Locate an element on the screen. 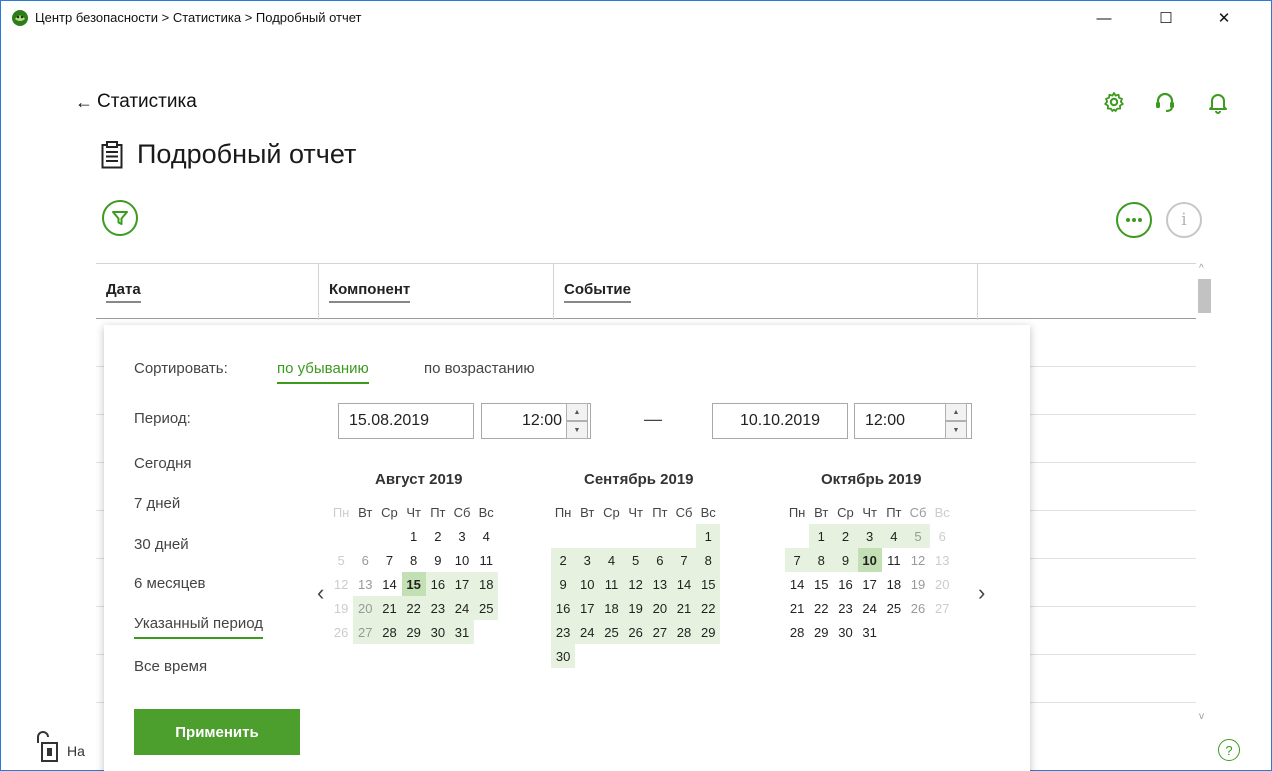 The width and height of the screenshot is (1272, 771). help-icon: ? is located at coordinates (1229, 750).